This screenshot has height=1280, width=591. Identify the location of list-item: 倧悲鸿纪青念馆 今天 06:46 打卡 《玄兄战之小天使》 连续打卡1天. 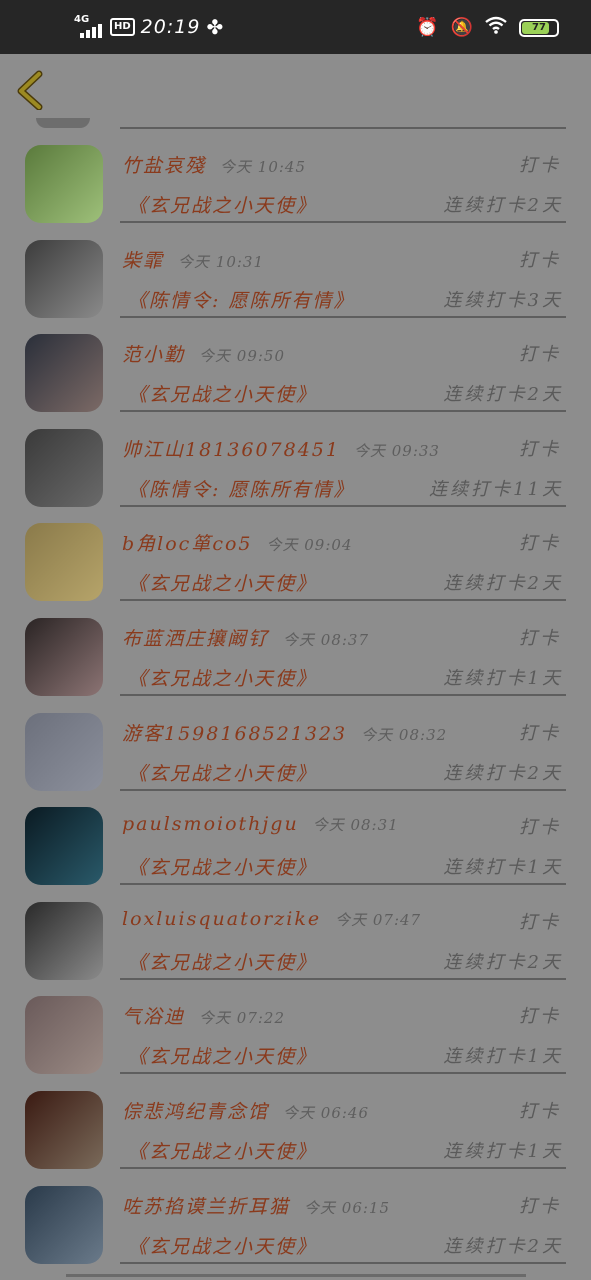
(295, 1122).